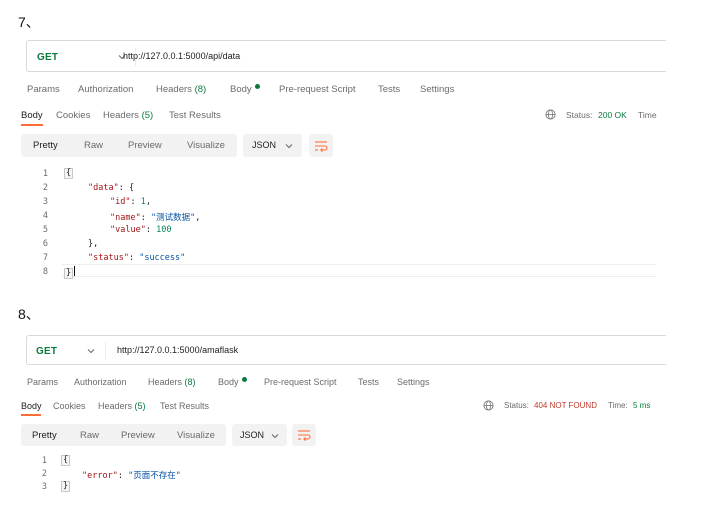 The height and width of the screenshot is (510, 703). I want to click on status-value: 404 NOT FOUND, so click(565, 405).